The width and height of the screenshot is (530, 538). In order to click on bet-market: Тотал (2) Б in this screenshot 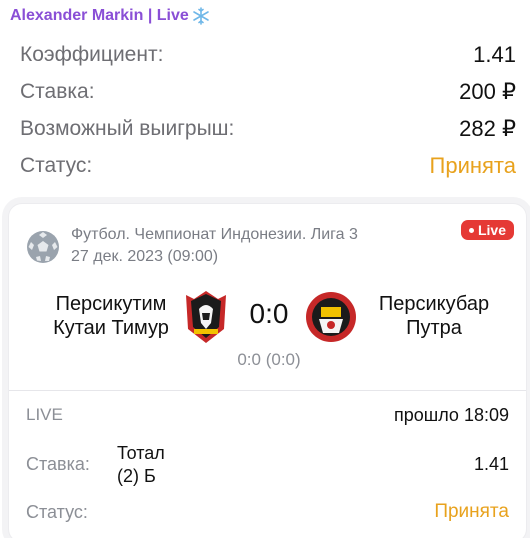, I will do `click(141, 465)`.